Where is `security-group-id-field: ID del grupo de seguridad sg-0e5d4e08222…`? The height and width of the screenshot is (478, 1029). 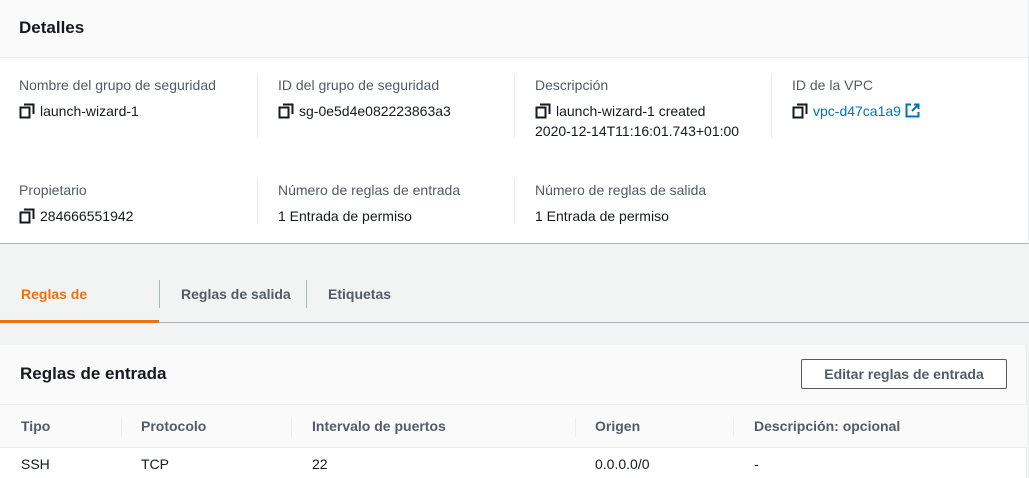 security-group-id-field: ID del grupo de seguridad sg-0e5d4e08222… is located at coordinates (393, 98).